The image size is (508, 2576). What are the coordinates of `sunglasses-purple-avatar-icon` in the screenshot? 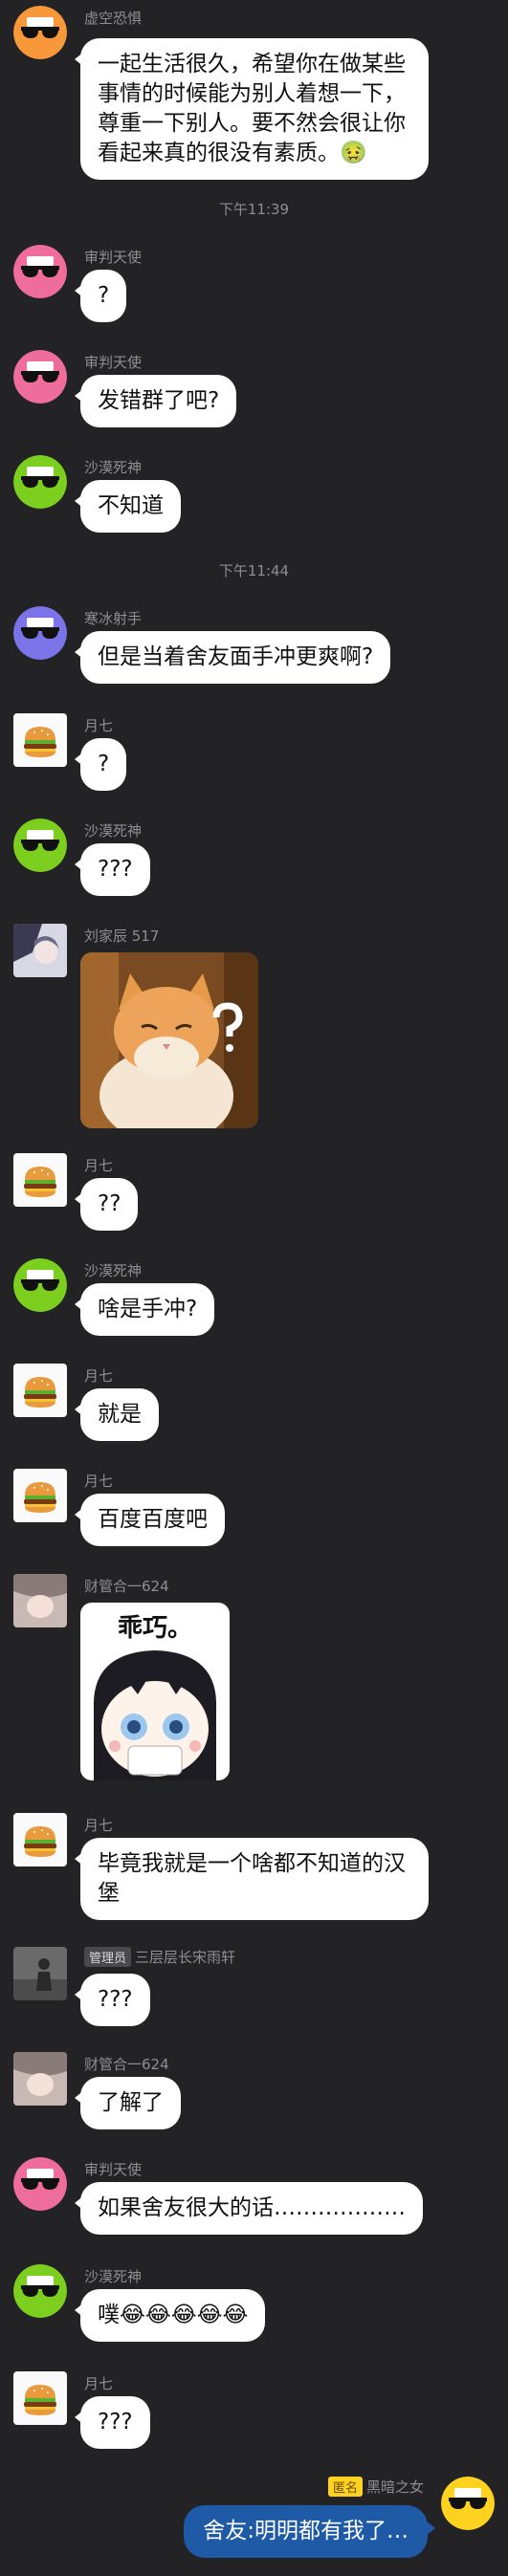 It's located at (40, 633).